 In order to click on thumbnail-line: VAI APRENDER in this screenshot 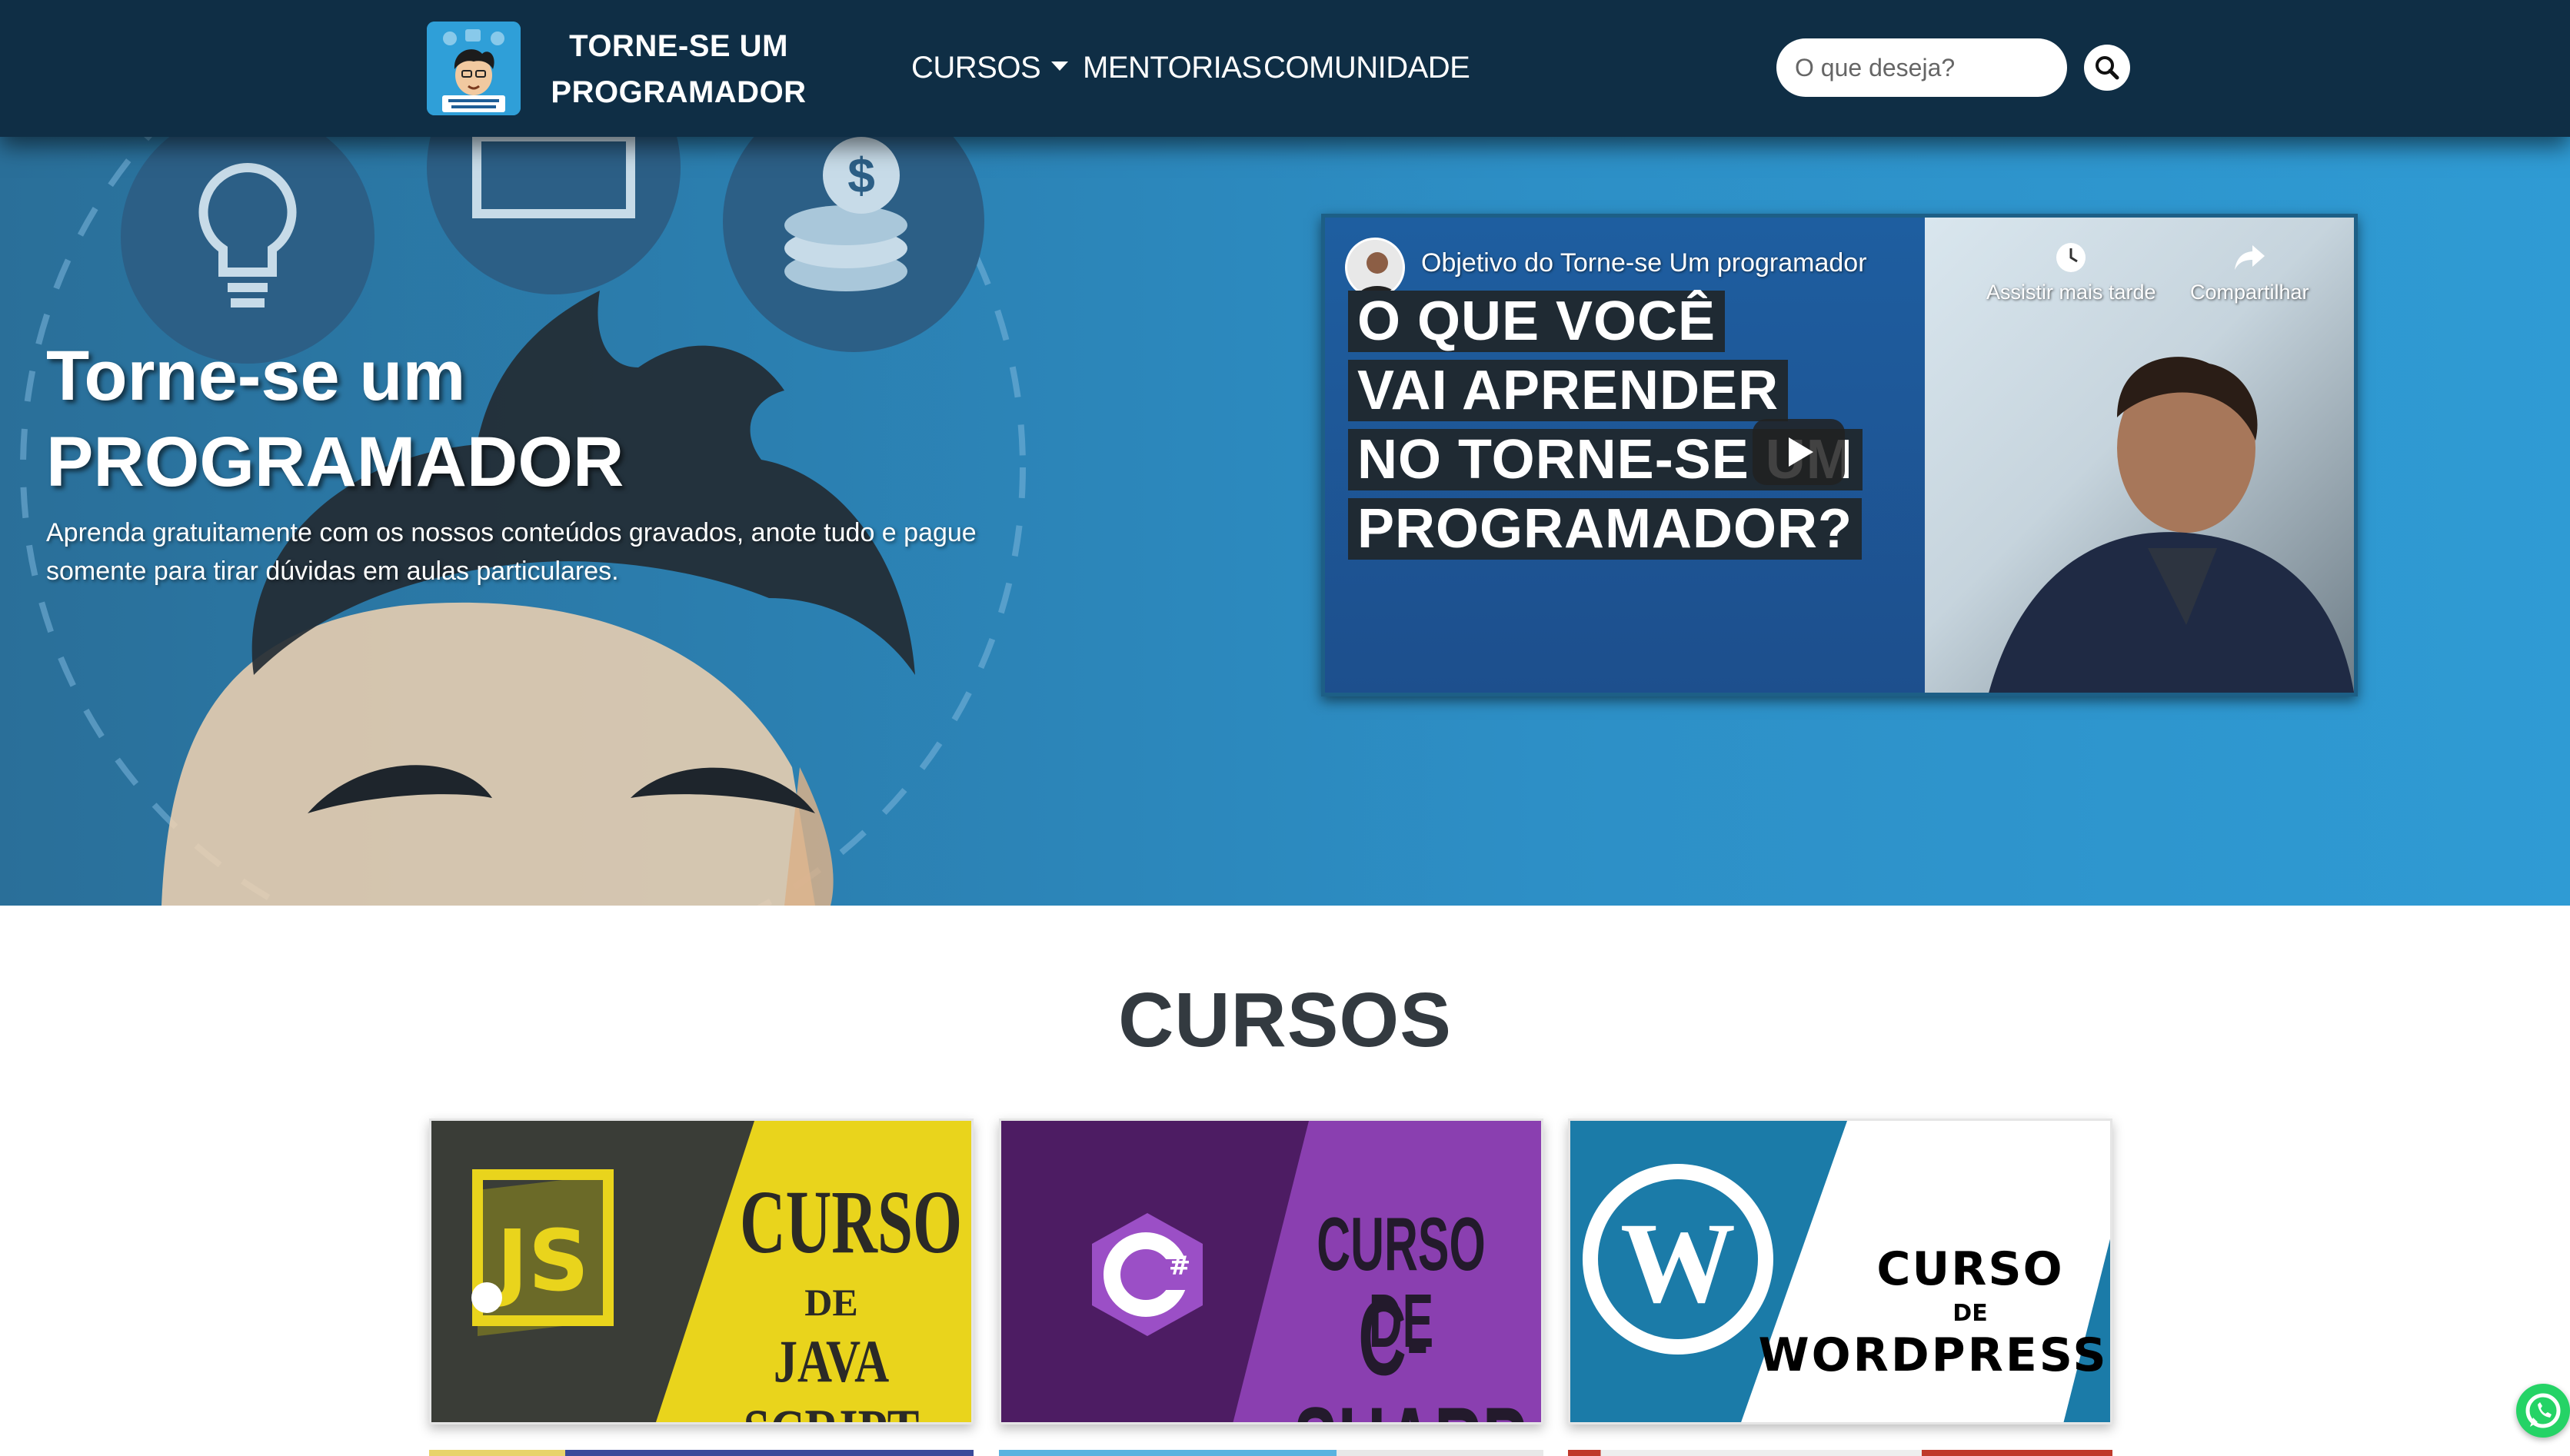, I will do `click(1568, 390)`.